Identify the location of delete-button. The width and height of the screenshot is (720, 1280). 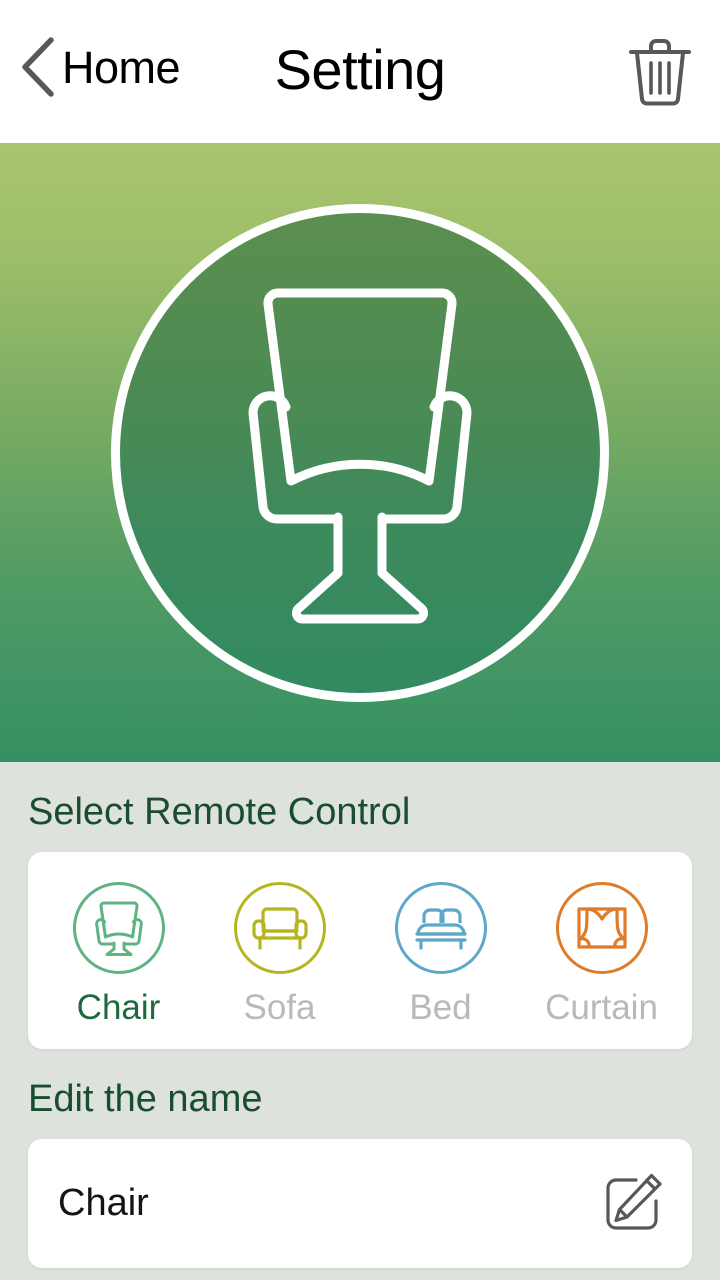
(660, 72).